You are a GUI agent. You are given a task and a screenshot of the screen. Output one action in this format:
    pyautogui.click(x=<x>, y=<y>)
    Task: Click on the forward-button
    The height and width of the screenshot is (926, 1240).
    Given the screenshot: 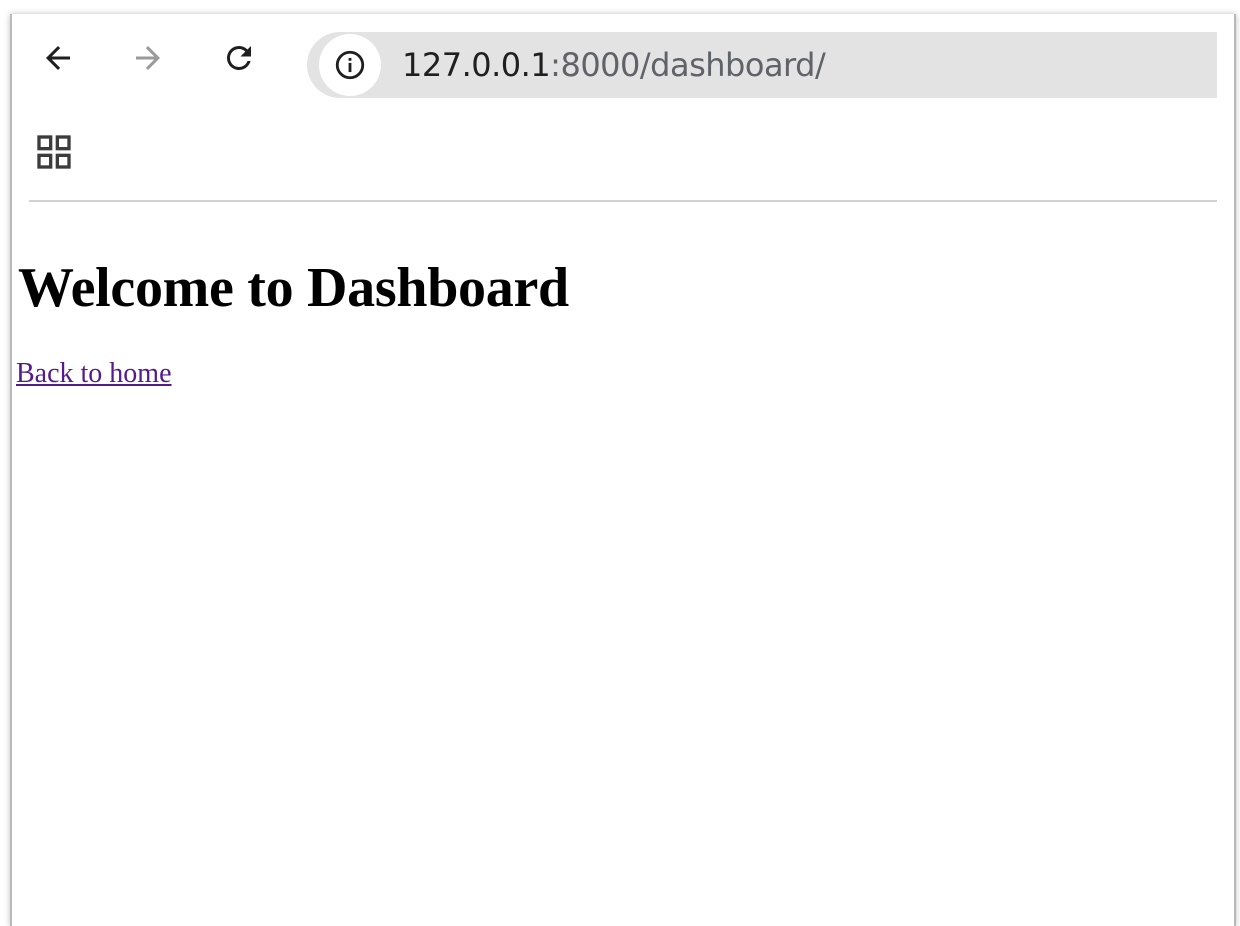 What is the action you would take?
    pyautogui.click(x=148, y=58)
    